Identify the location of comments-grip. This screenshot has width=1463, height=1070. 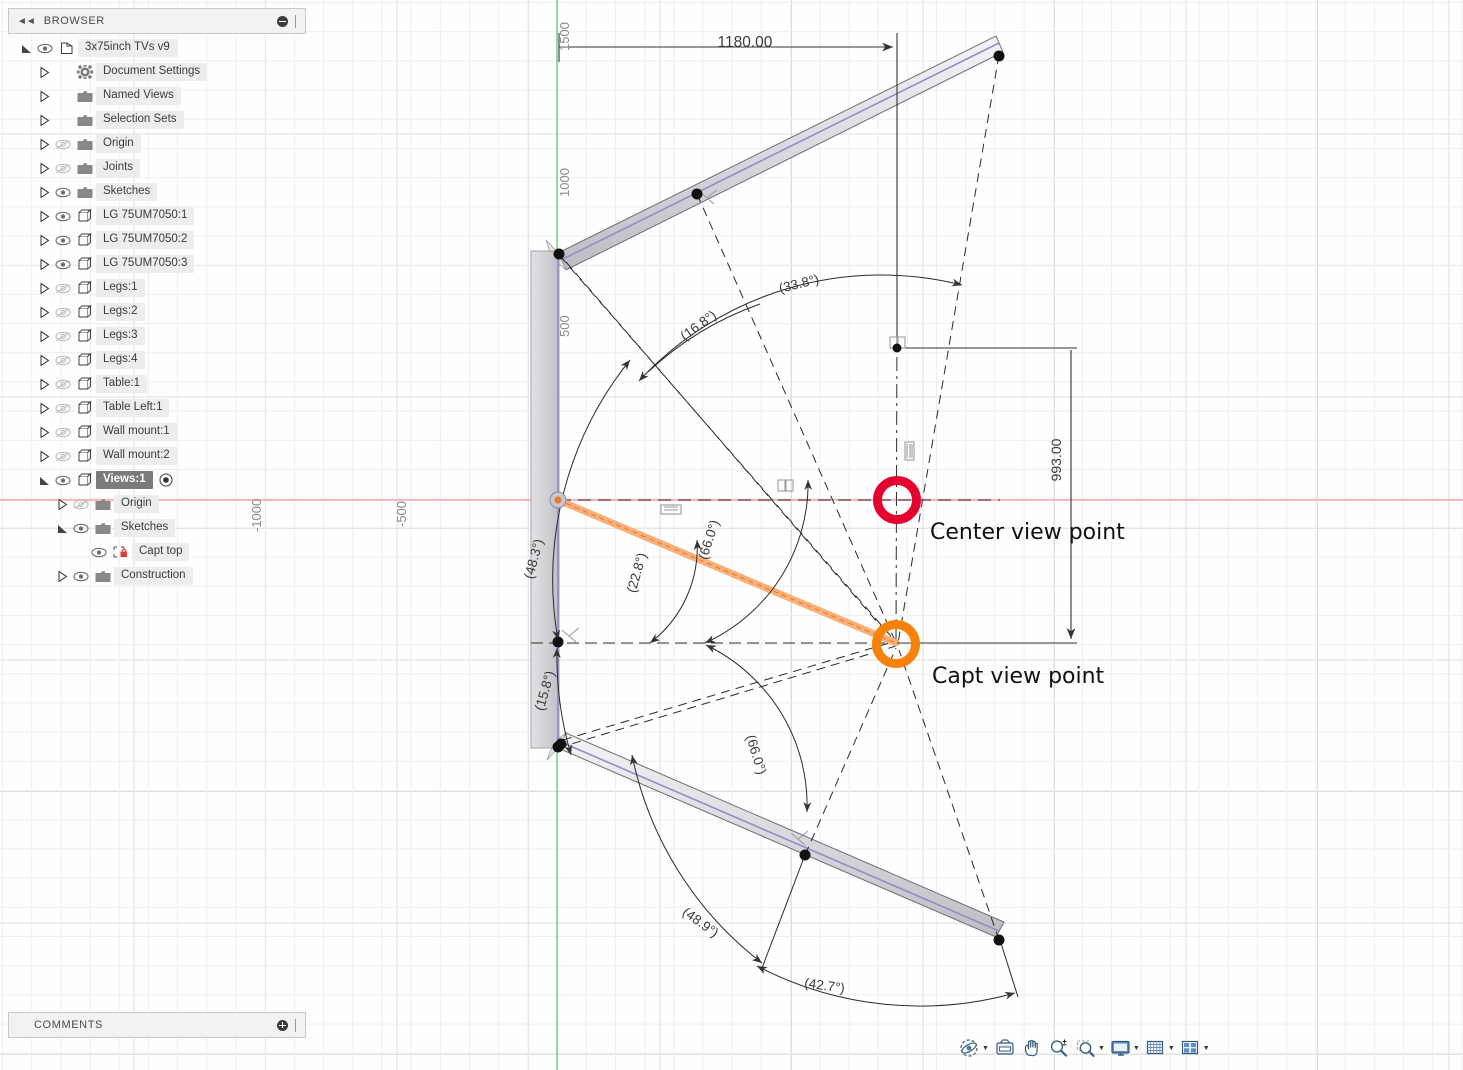
(296, 1025).